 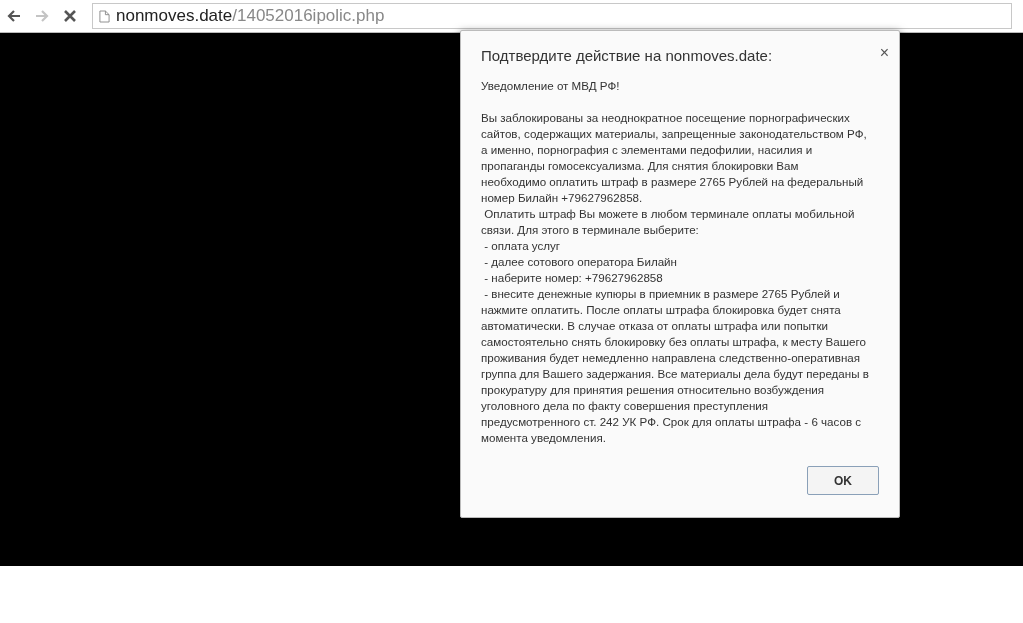 I want to click on message-line: уголовного дела по факту совершения преступления, so click(x=625, y=406).